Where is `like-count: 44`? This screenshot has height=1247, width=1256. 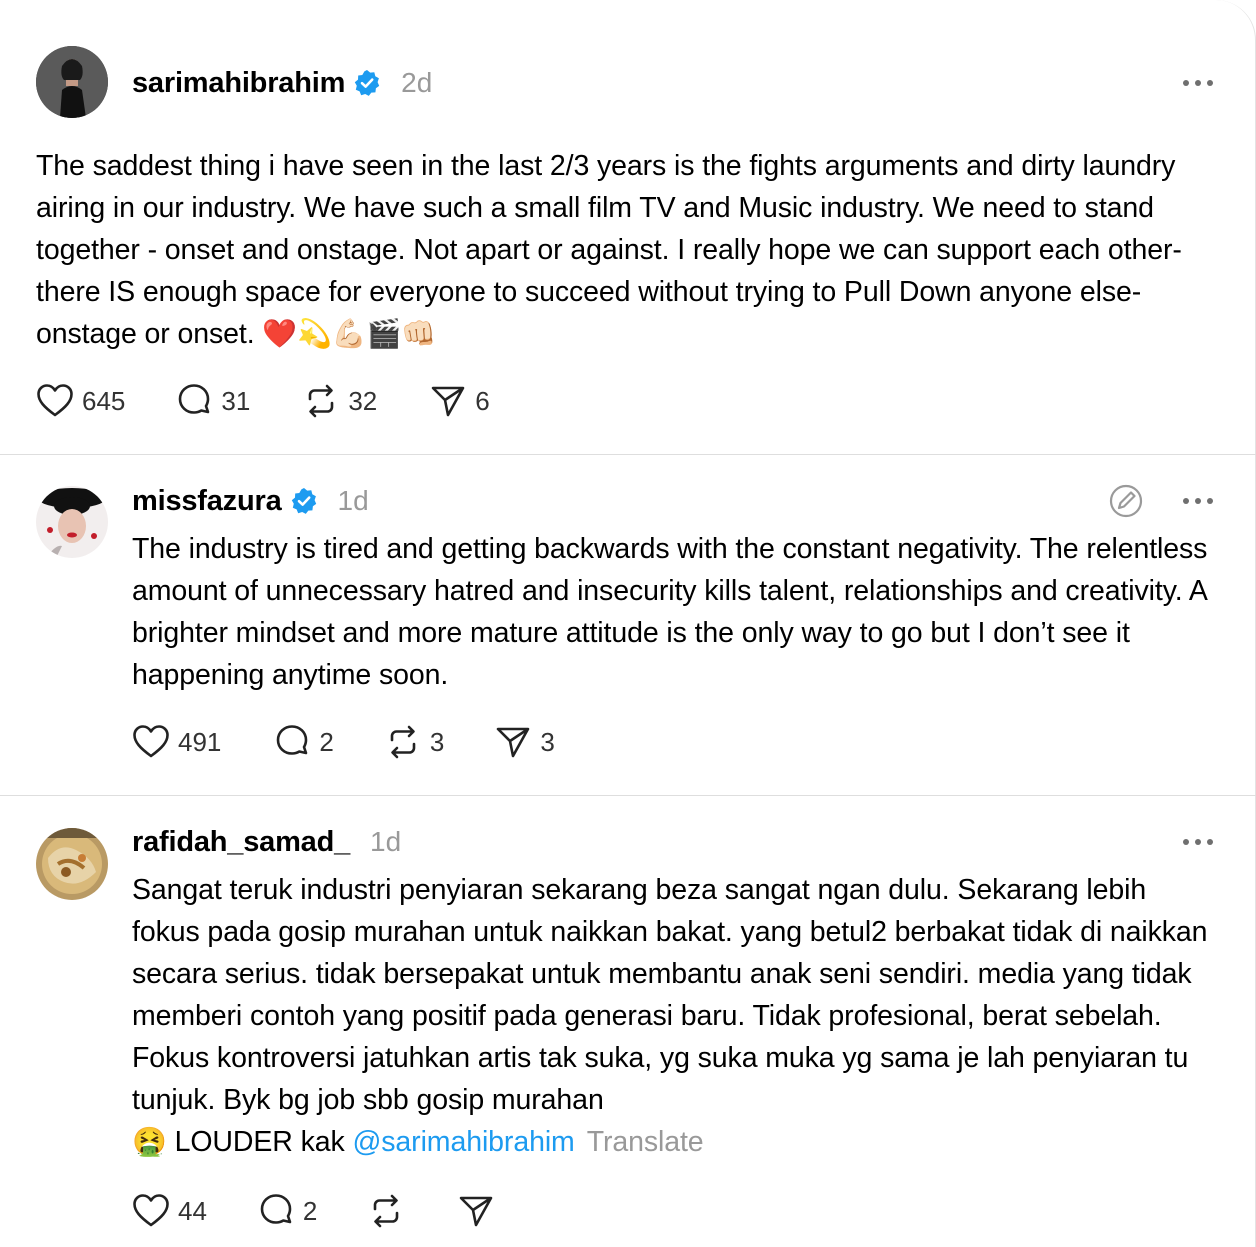 like-count: 44 is located at coordinates (192, 1210).